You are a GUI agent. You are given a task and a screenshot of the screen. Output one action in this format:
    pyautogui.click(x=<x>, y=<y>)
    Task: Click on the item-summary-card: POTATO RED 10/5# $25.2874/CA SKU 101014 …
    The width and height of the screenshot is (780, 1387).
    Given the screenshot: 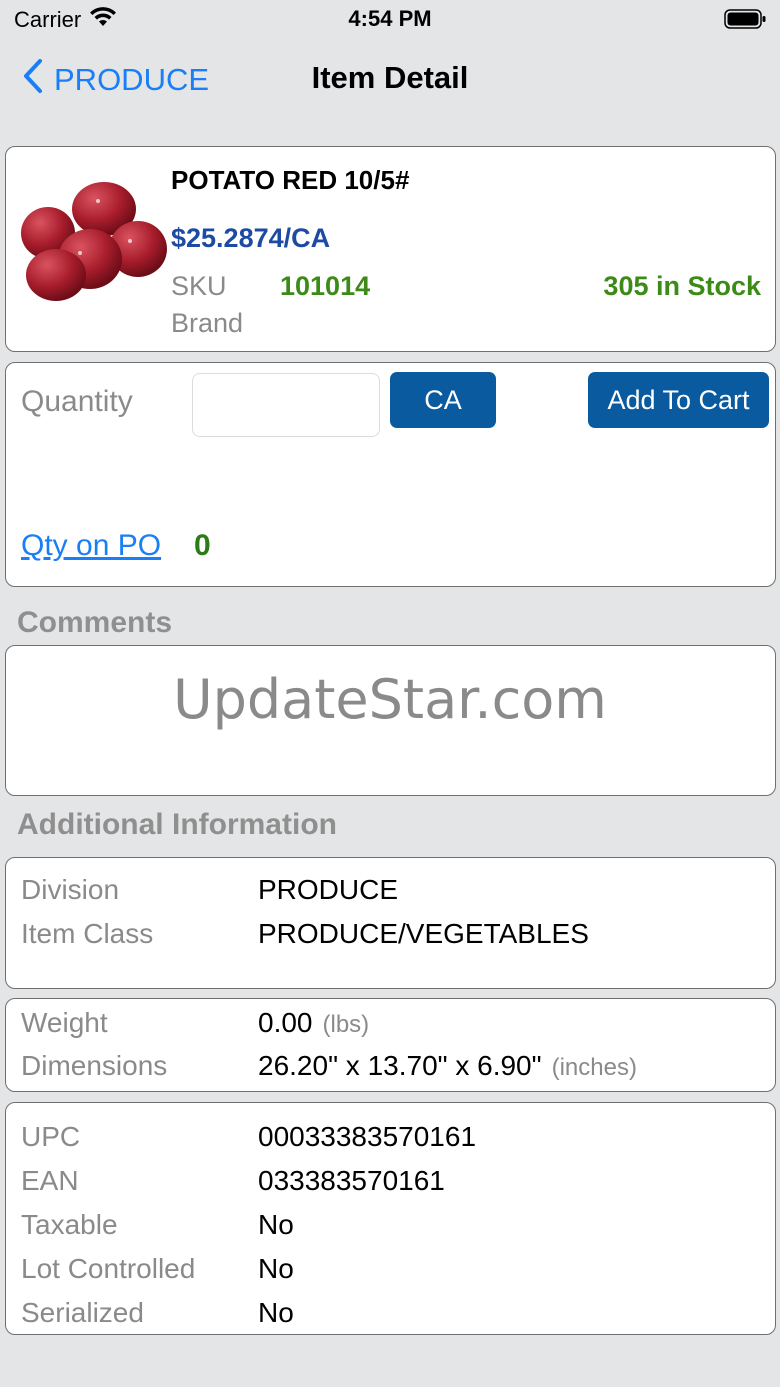 What is the action you would take?
    pyautogui.click(x=390, y=249)
    